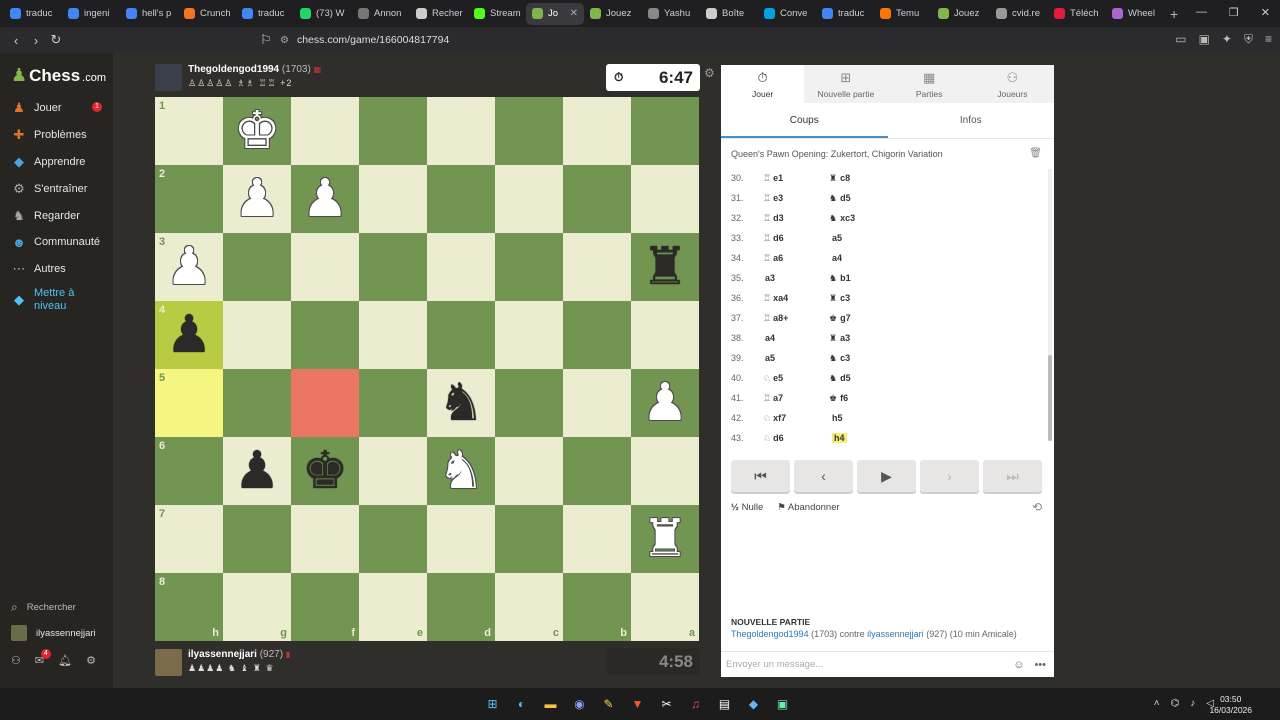  What do you see at coordinates (207, 14) in the screenshot?
I see `browser-tab: Crunch` at bounding box center [207, 14].